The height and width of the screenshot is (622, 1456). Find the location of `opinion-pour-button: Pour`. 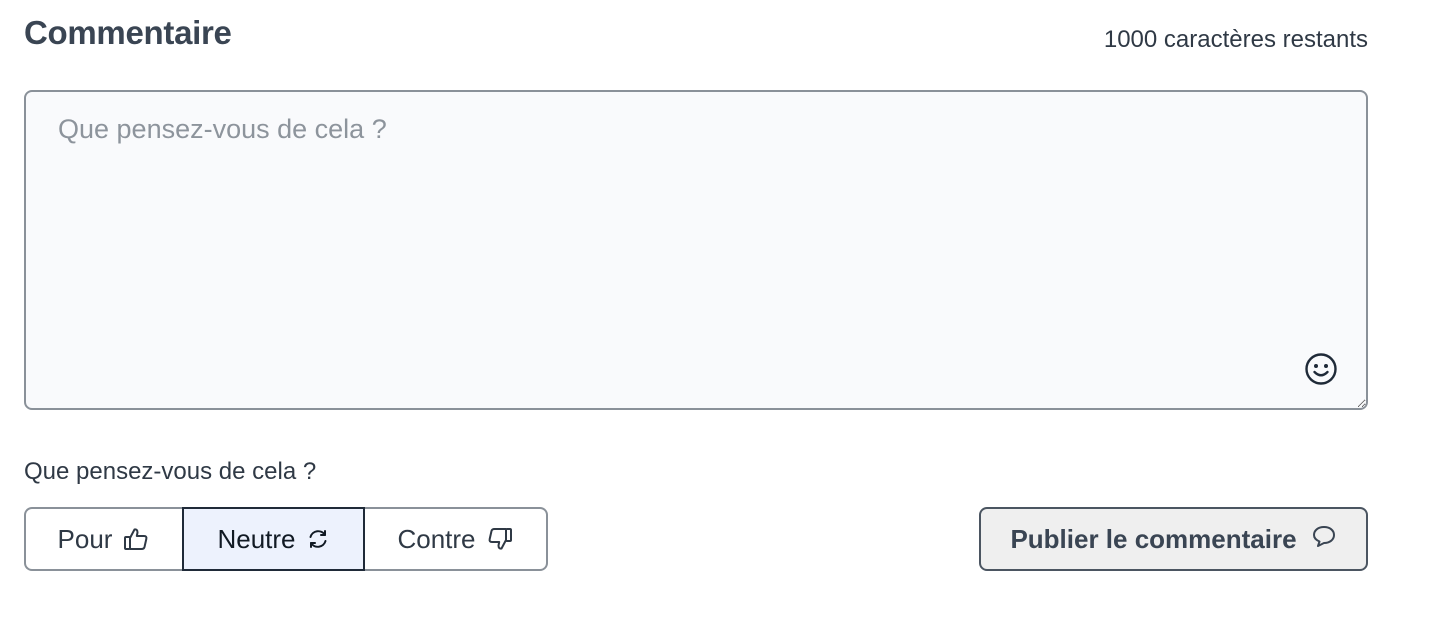

opinion-pour-button: Pour is located at coordinates (103, 539).